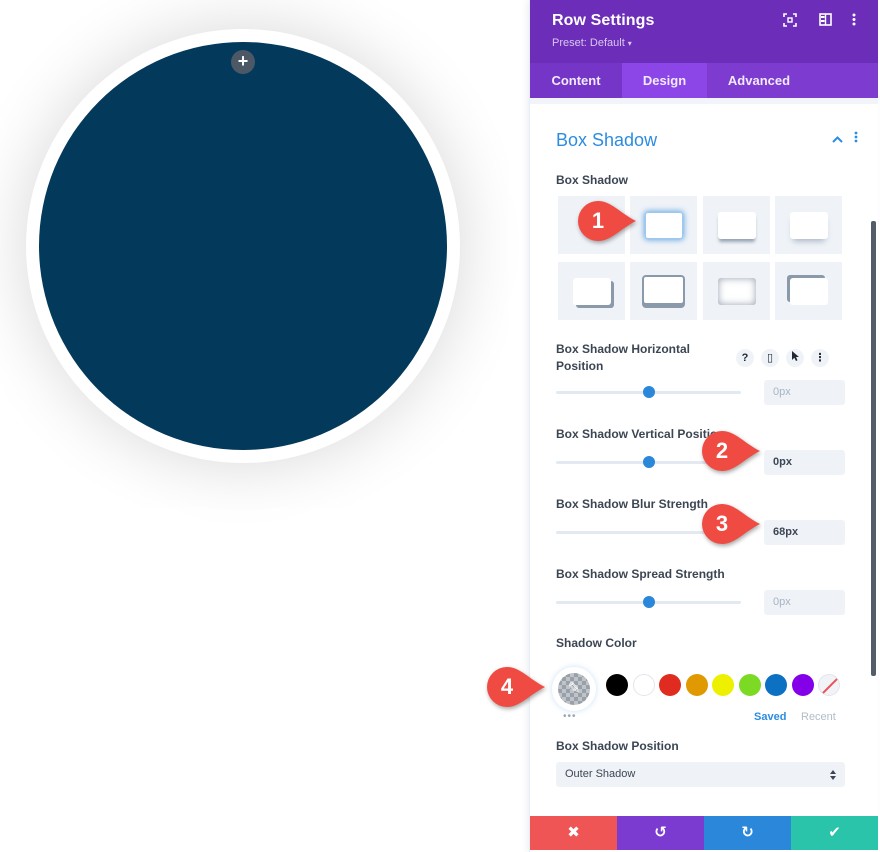 The height and width of the screenshot is (852, 880). What do you see at coordinates (731, 451) in the screenshot?
I see `callout-2: 2` at bounding box center [731, 451].